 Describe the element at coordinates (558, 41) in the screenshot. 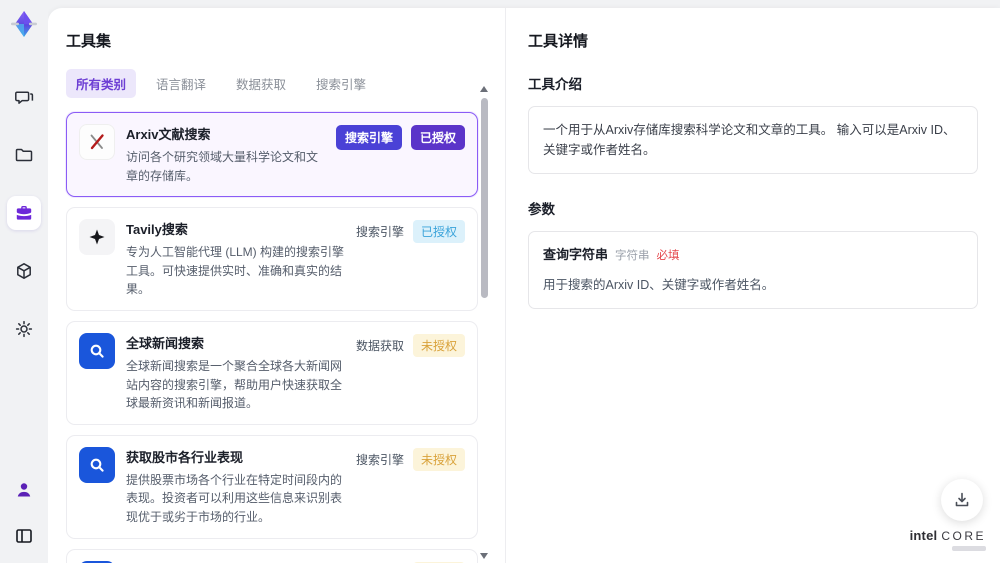

I see `detail-title: 工具详情` at that location.